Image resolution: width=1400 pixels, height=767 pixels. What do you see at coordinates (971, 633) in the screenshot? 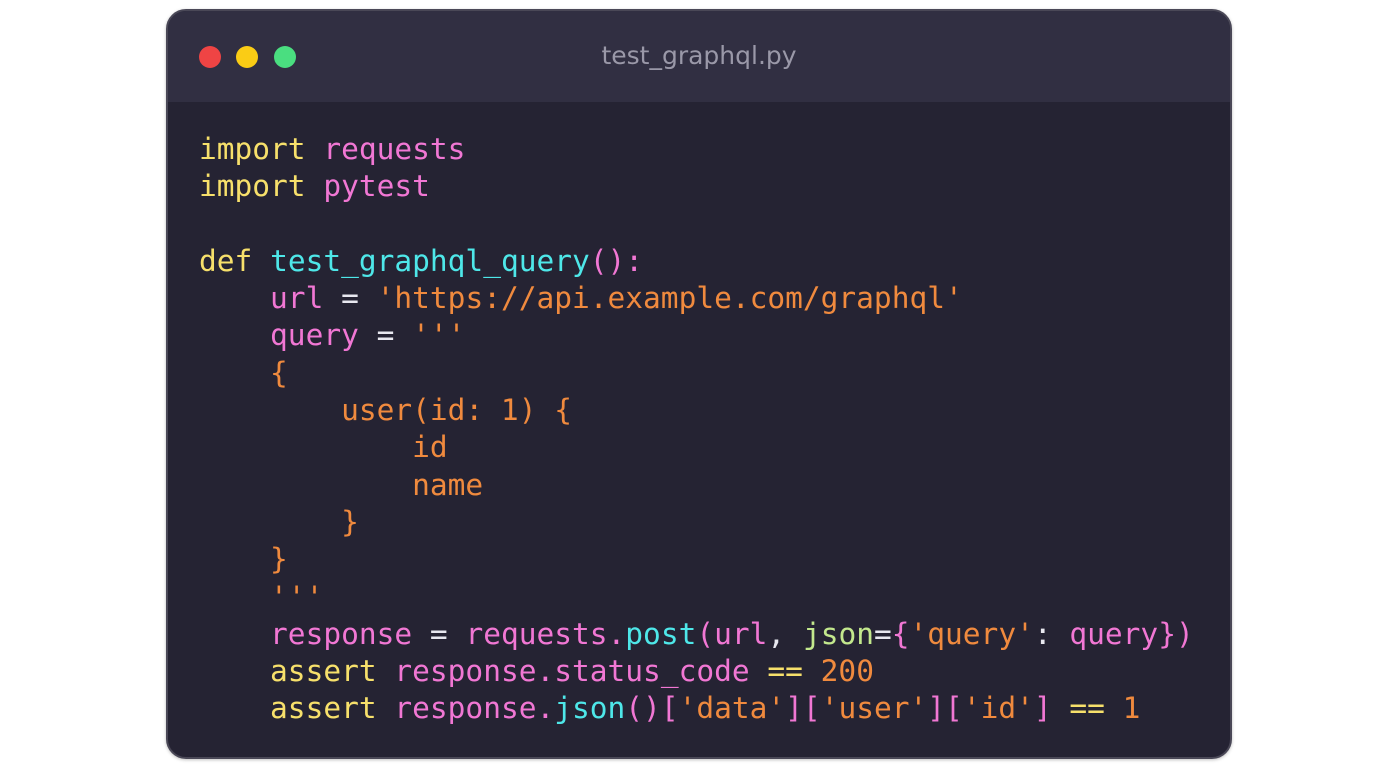
I see `code-token: 'query'` at bounding box center [971, 633].